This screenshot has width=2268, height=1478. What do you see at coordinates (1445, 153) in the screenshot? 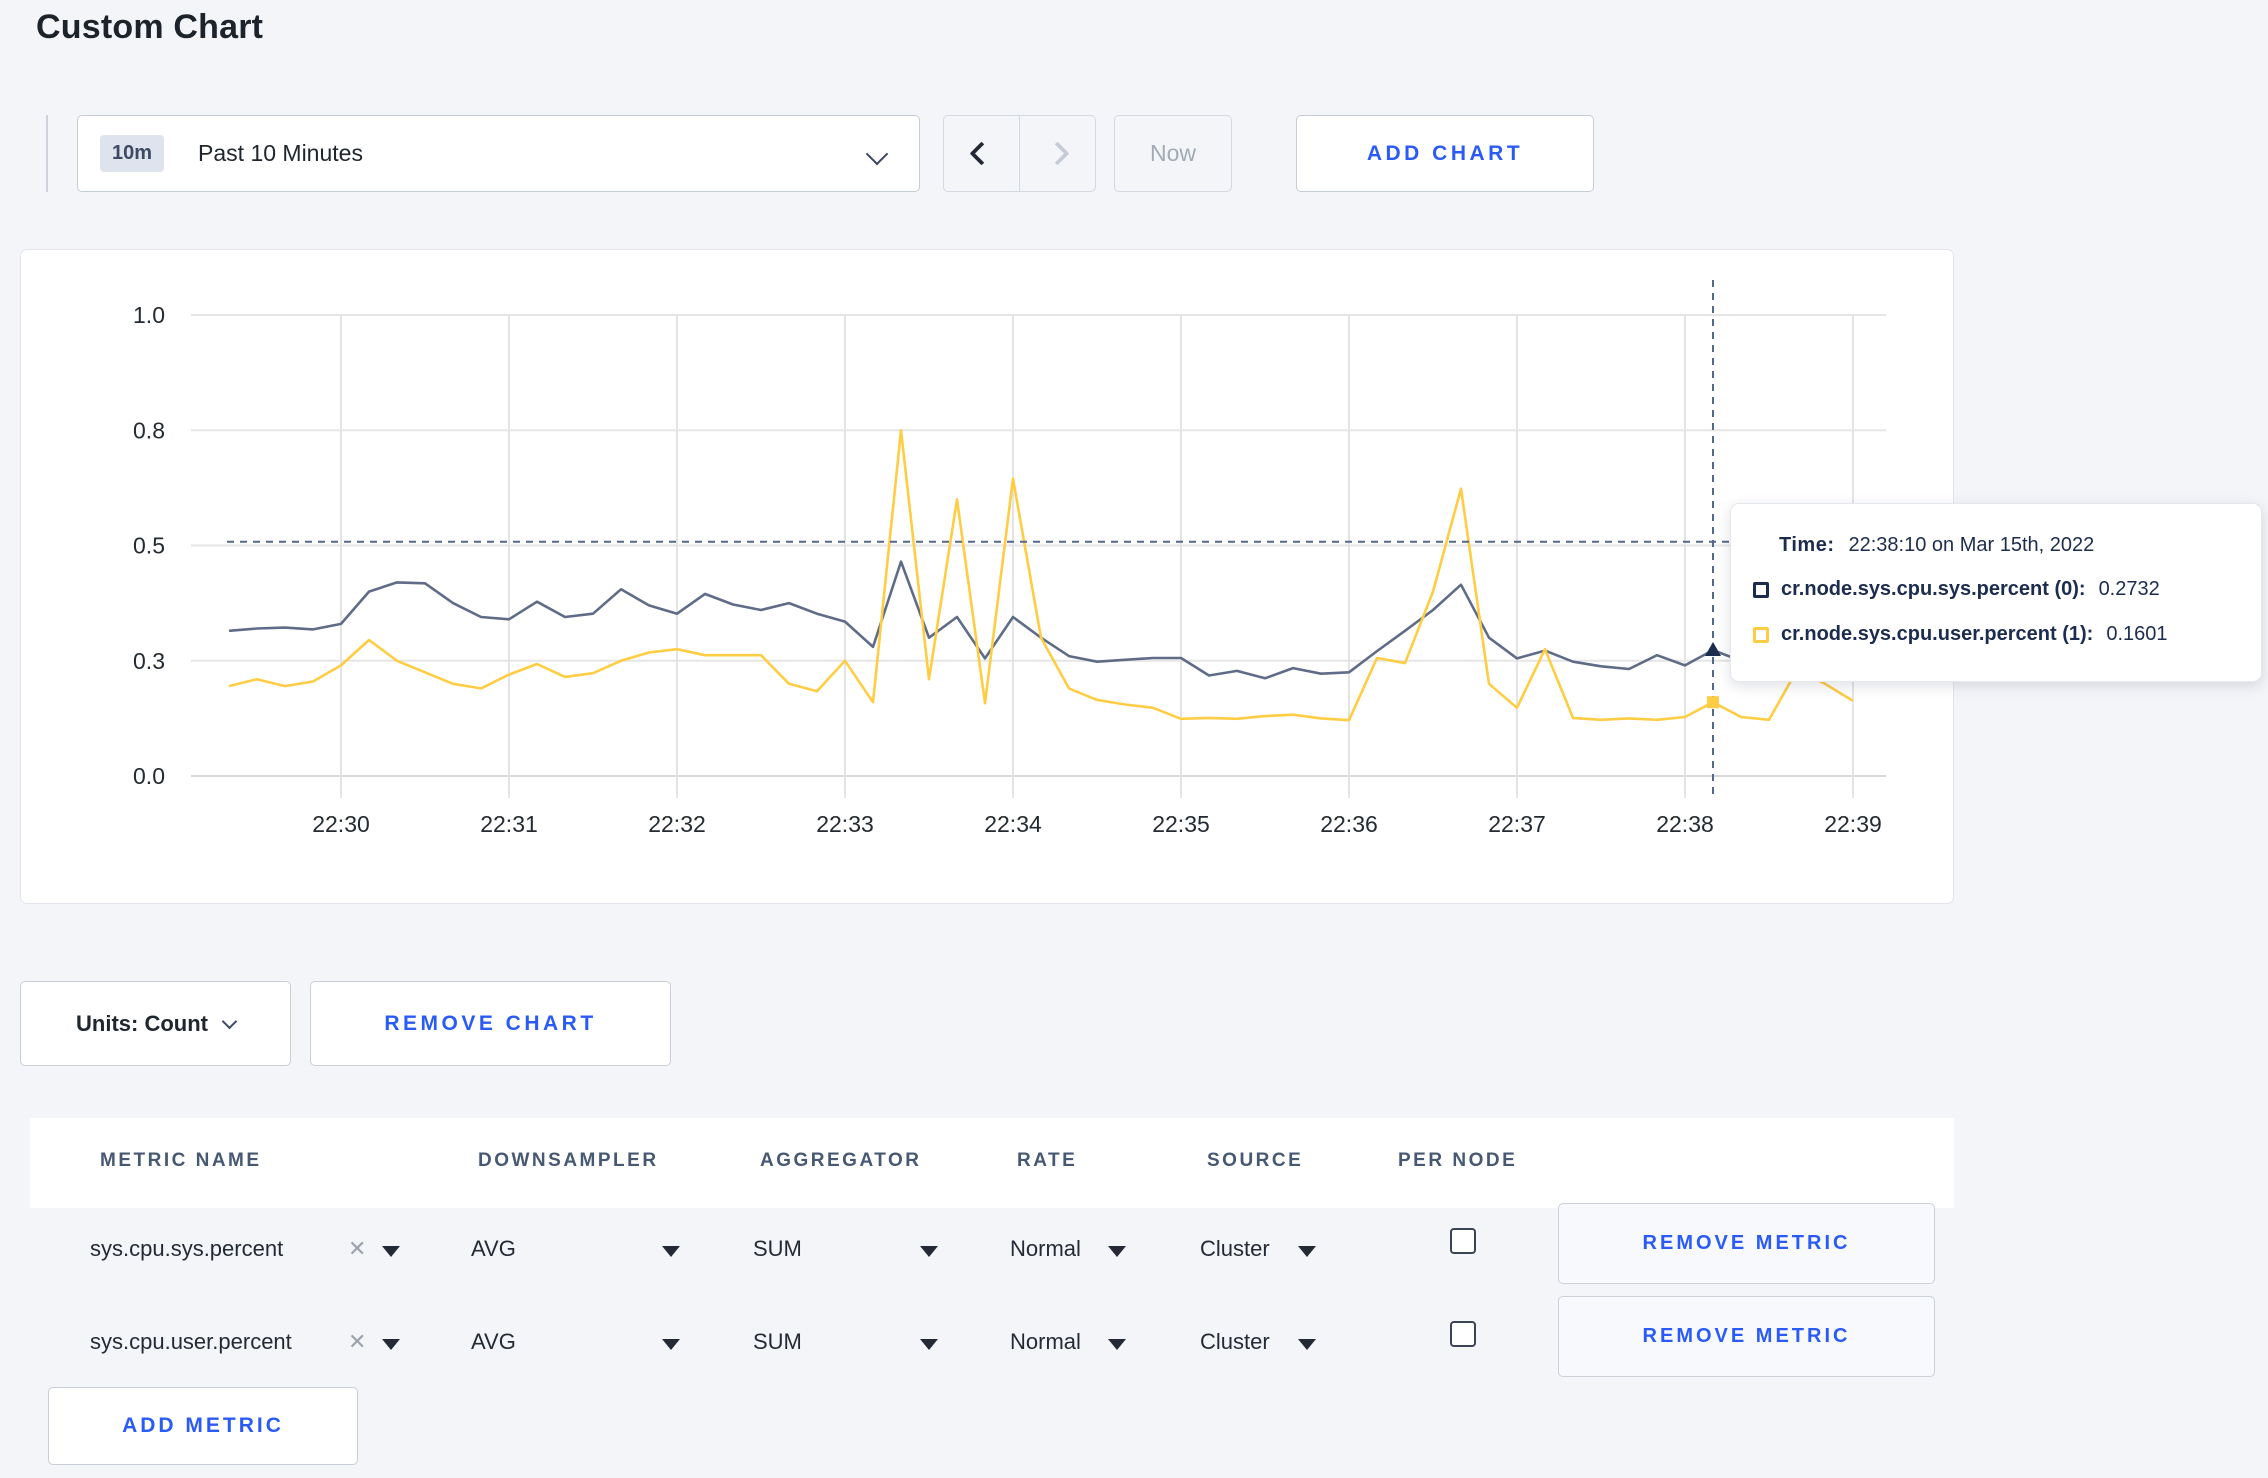
I see `add-chart-button: ADD CHART` at bounding box center [1445, 153].